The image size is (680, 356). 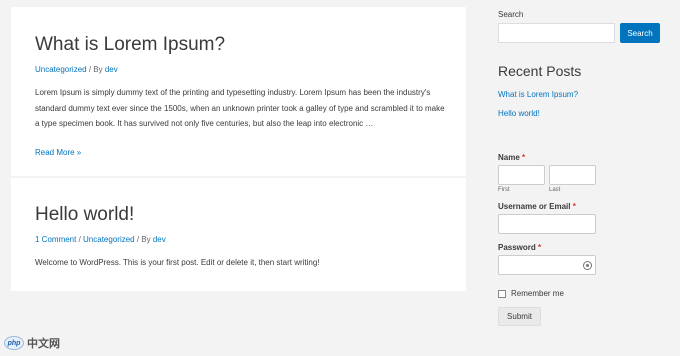 I want to click on last-name-group: Last, so click(x=572, y=179).